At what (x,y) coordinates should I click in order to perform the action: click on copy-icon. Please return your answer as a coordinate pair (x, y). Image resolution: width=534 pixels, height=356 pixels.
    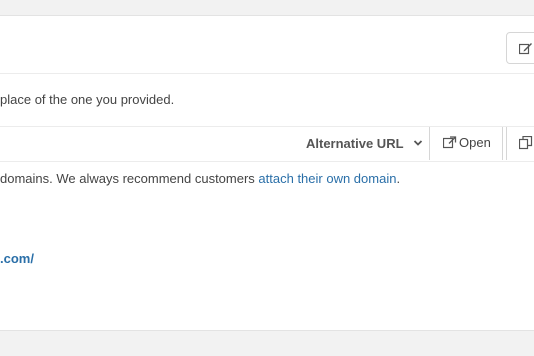
    Looking at the image, I should click on (526, 143).